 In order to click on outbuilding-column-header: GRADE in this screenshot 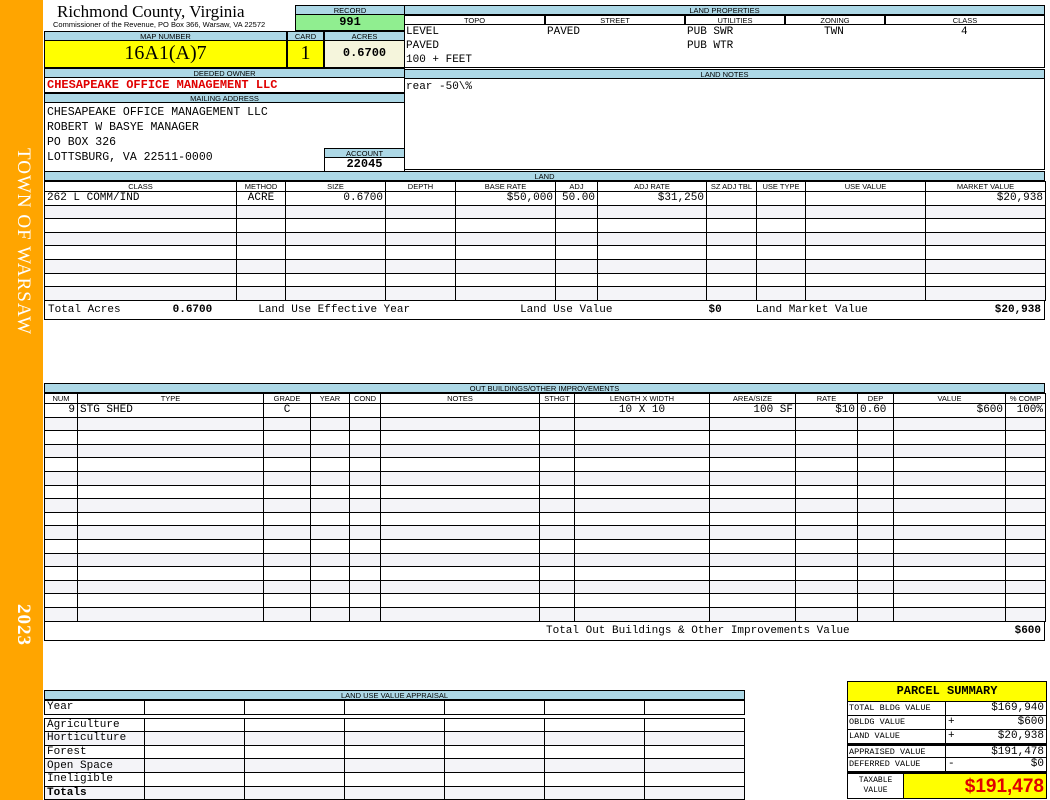, I will do `click(287, 398)`.